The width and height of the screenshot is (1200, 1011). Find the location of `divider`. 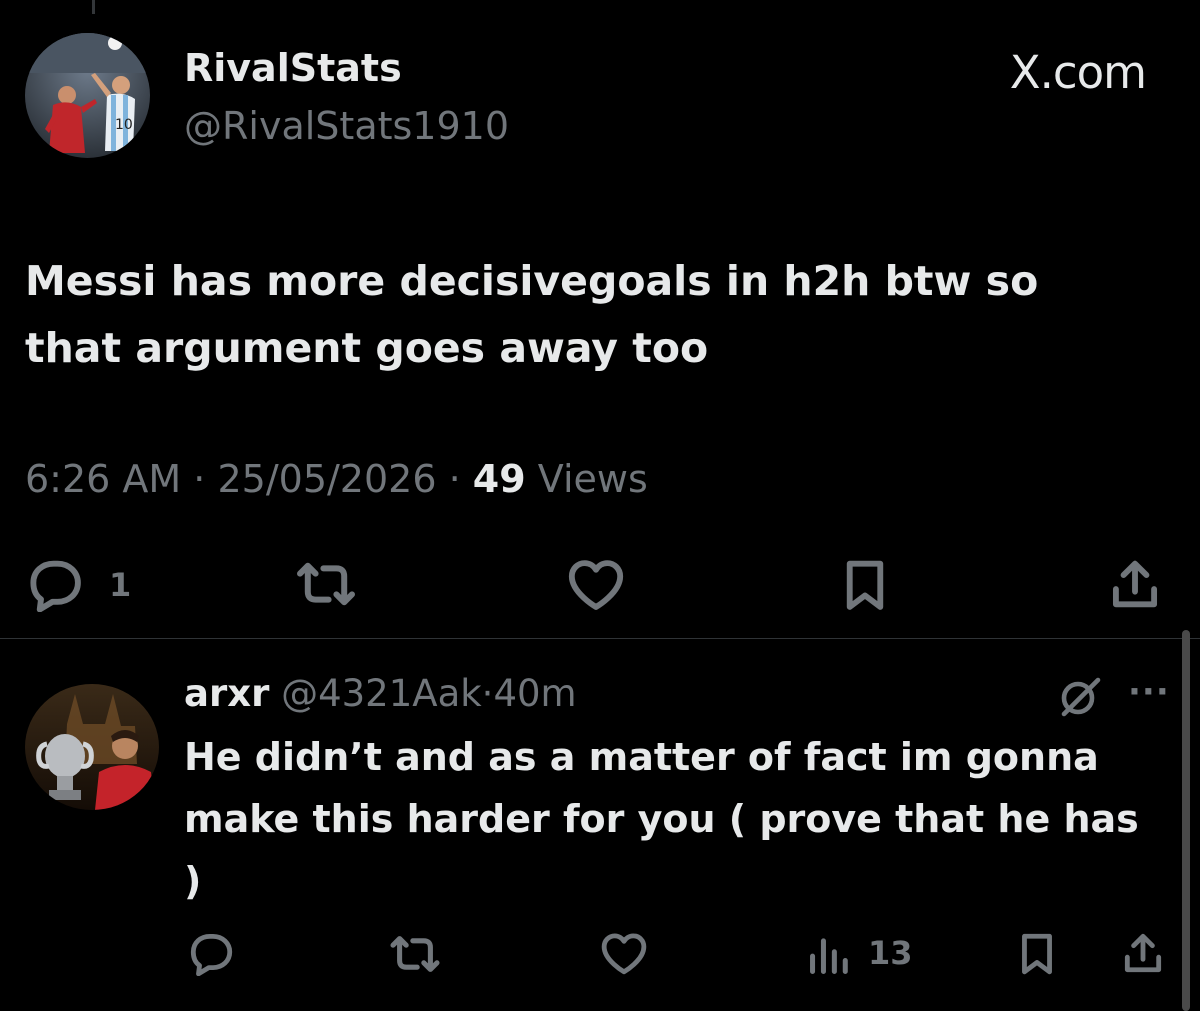

divider is located at coordinates (600, 638).